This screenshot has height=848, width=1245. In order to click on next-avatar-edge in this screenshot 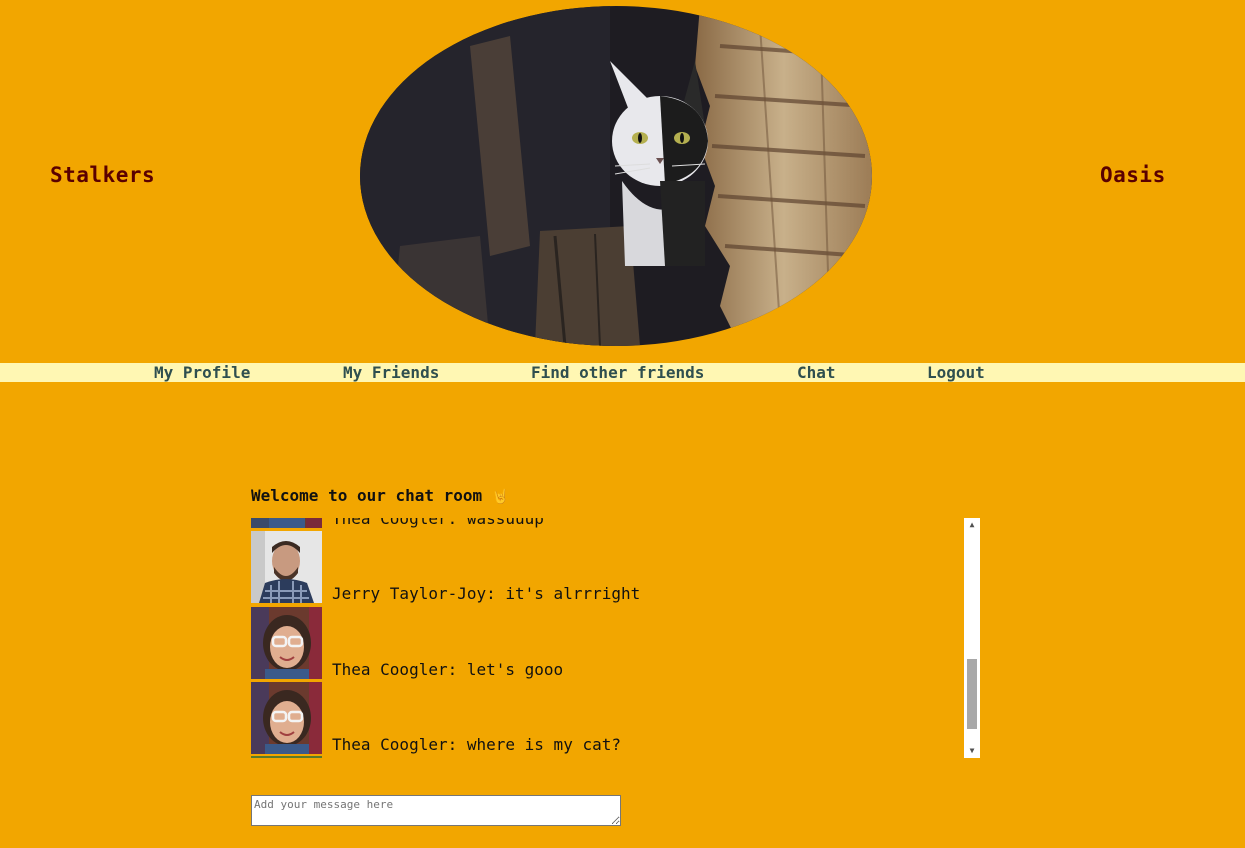, I will do `click(286, 757)`.